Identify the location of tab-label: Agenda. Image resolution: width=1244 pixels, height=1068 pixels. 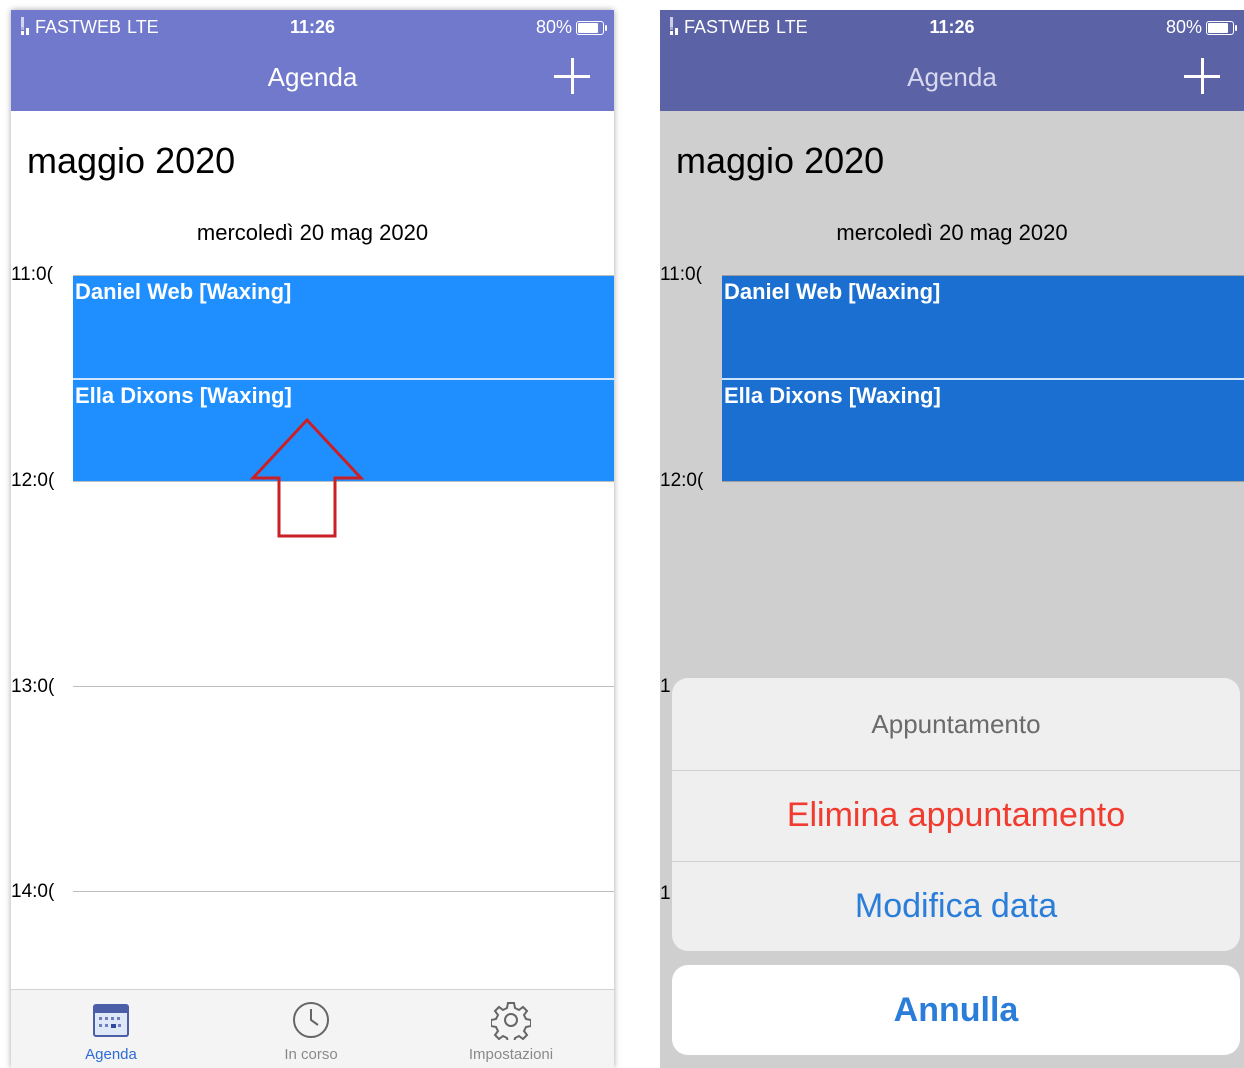
(111, 1054).